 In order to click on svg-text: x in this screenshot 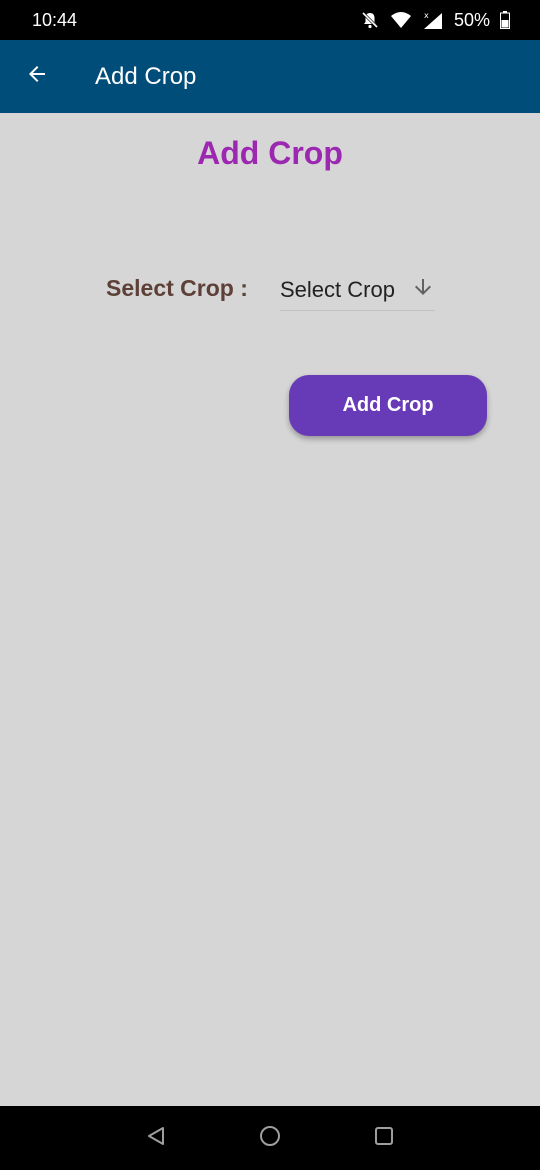, I will do `click(426, 15)`.